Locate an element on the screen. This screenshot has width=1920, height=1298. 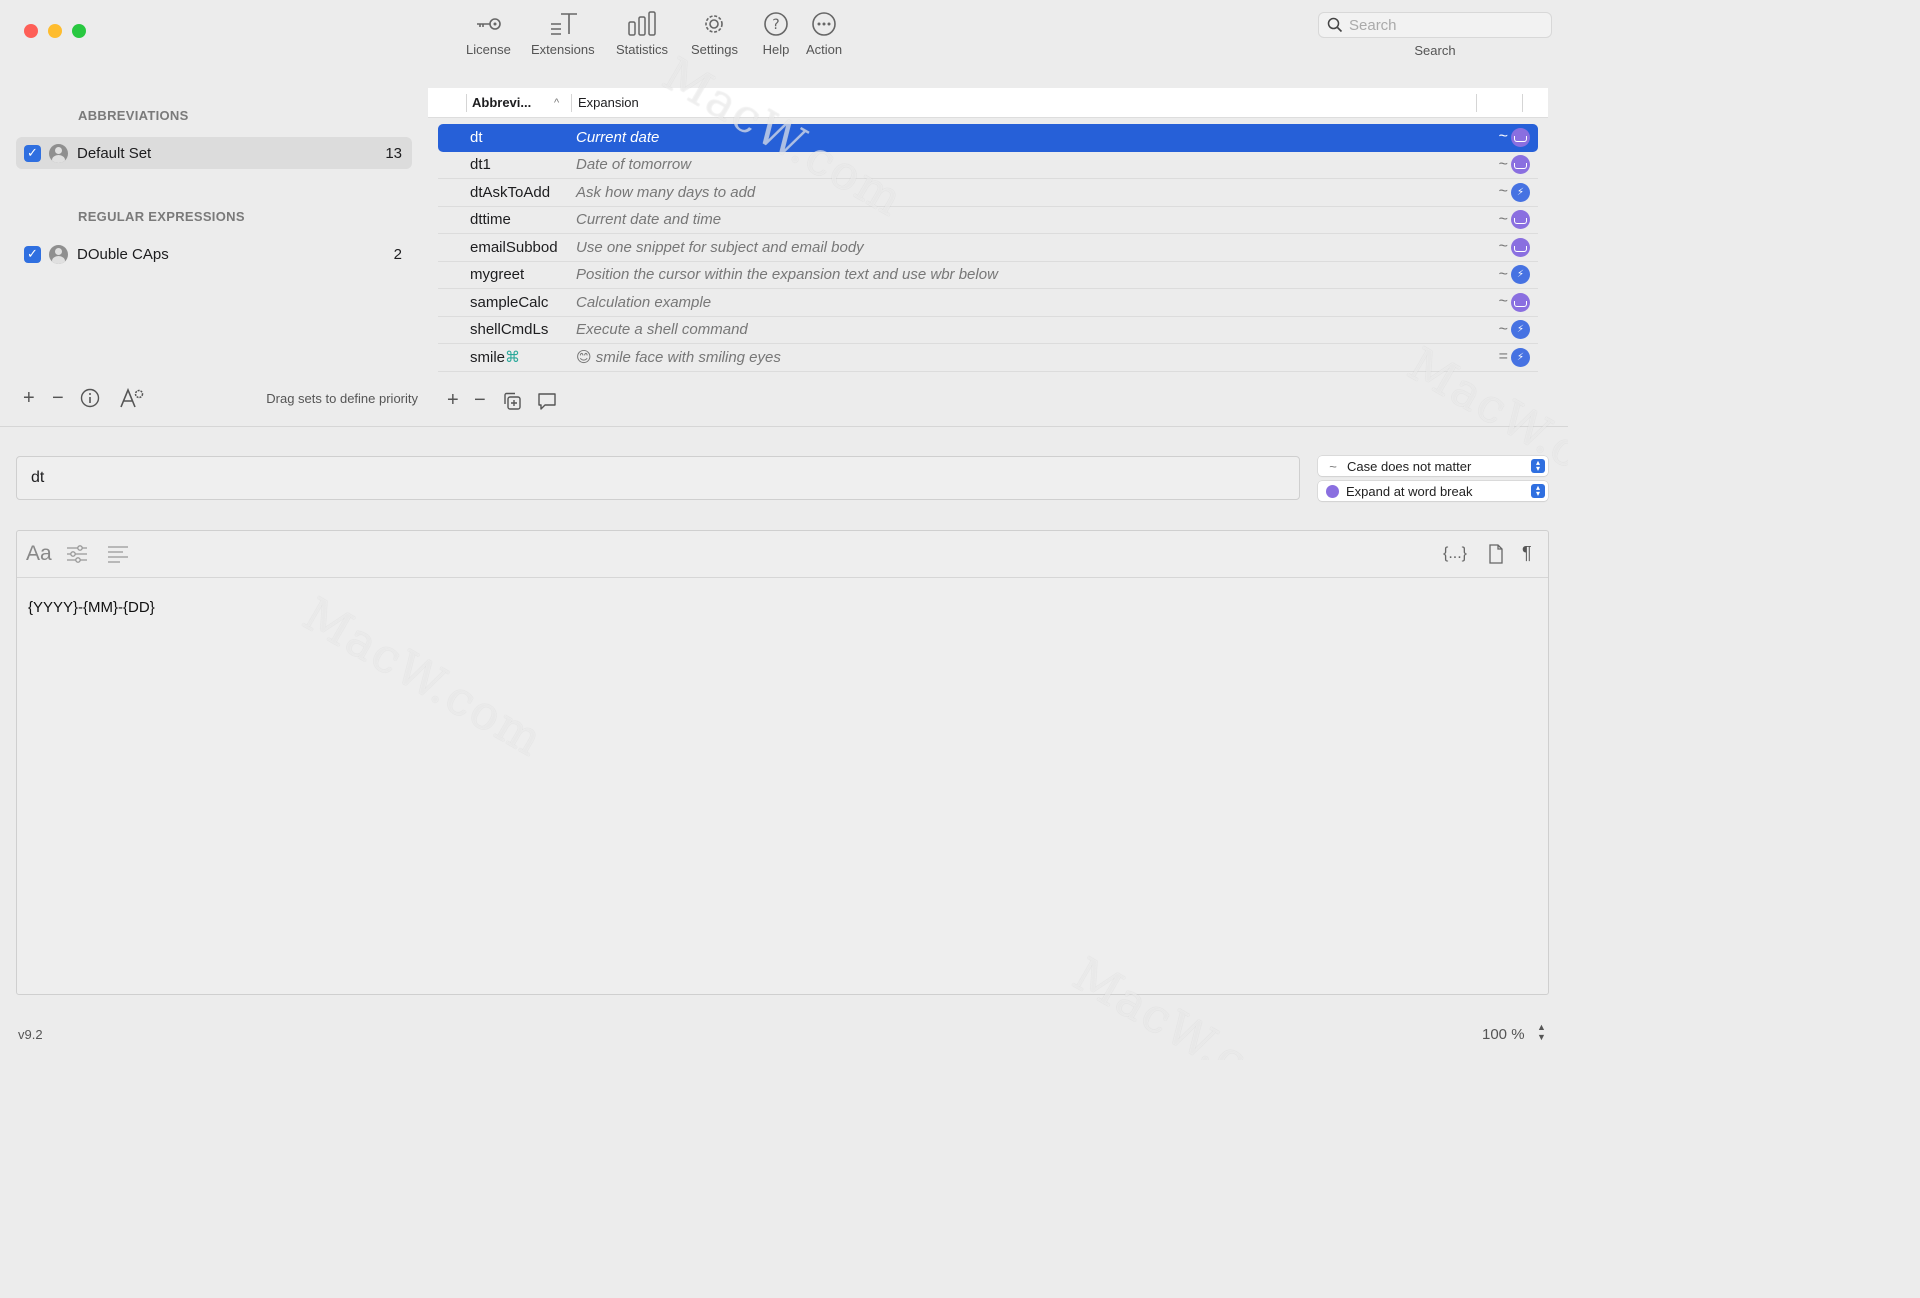
row-abbreviation: smile⌘ is located at coordinates (495, 357).